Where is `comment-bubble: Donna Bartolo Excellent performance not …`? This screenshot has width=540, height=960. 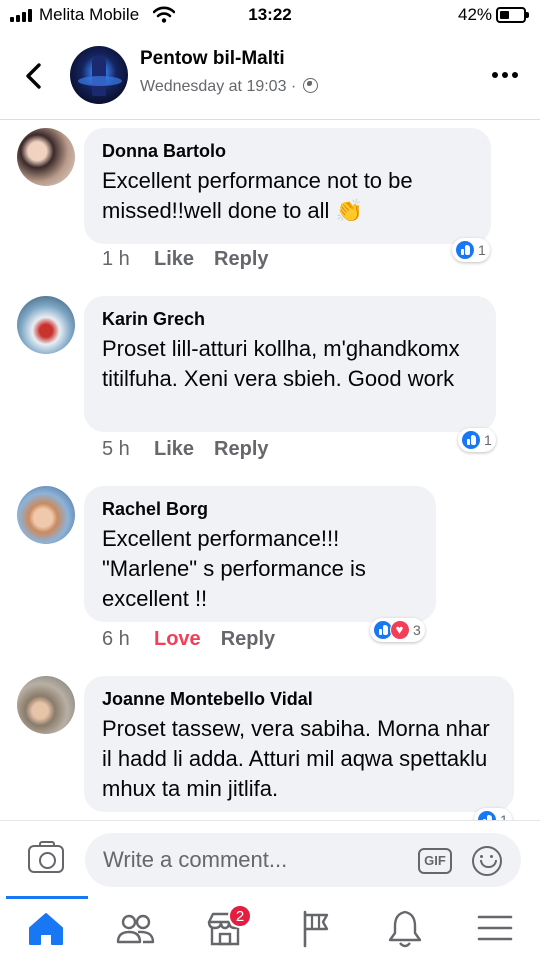
comment-bubble: Donna Bartolo Excellent performance not … is located at coordinates (287, 186).